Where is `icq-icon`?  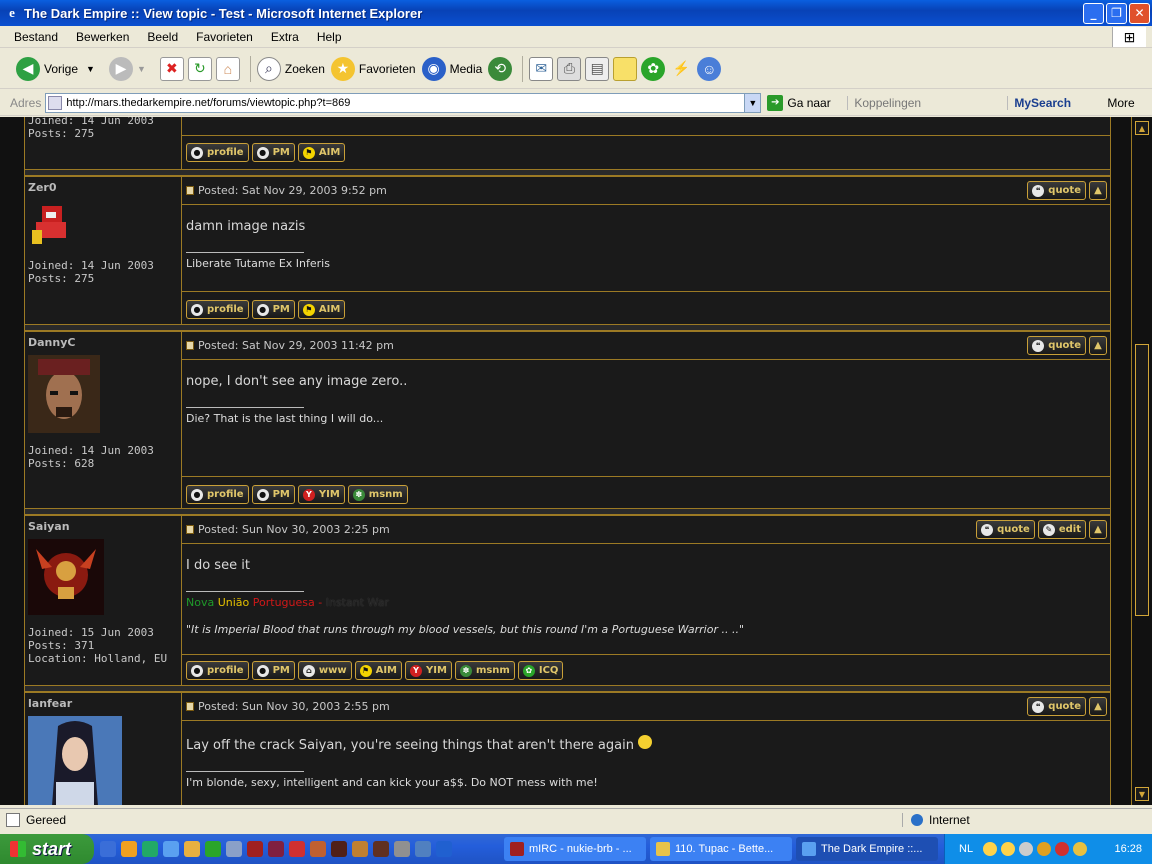
icq-icon is located at coordinates (213, 849).